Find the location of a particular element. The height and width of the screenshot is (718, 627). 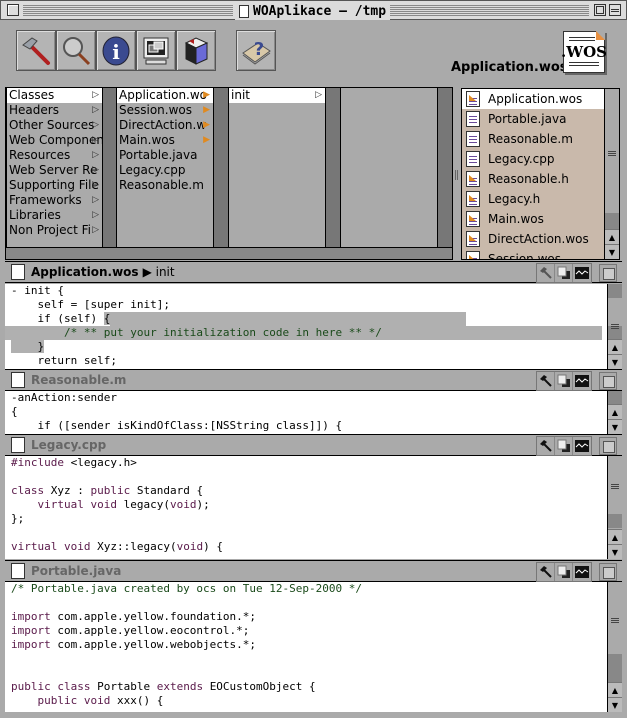

browser-item: Legacy.cpp is located at coordinates (165, 170).